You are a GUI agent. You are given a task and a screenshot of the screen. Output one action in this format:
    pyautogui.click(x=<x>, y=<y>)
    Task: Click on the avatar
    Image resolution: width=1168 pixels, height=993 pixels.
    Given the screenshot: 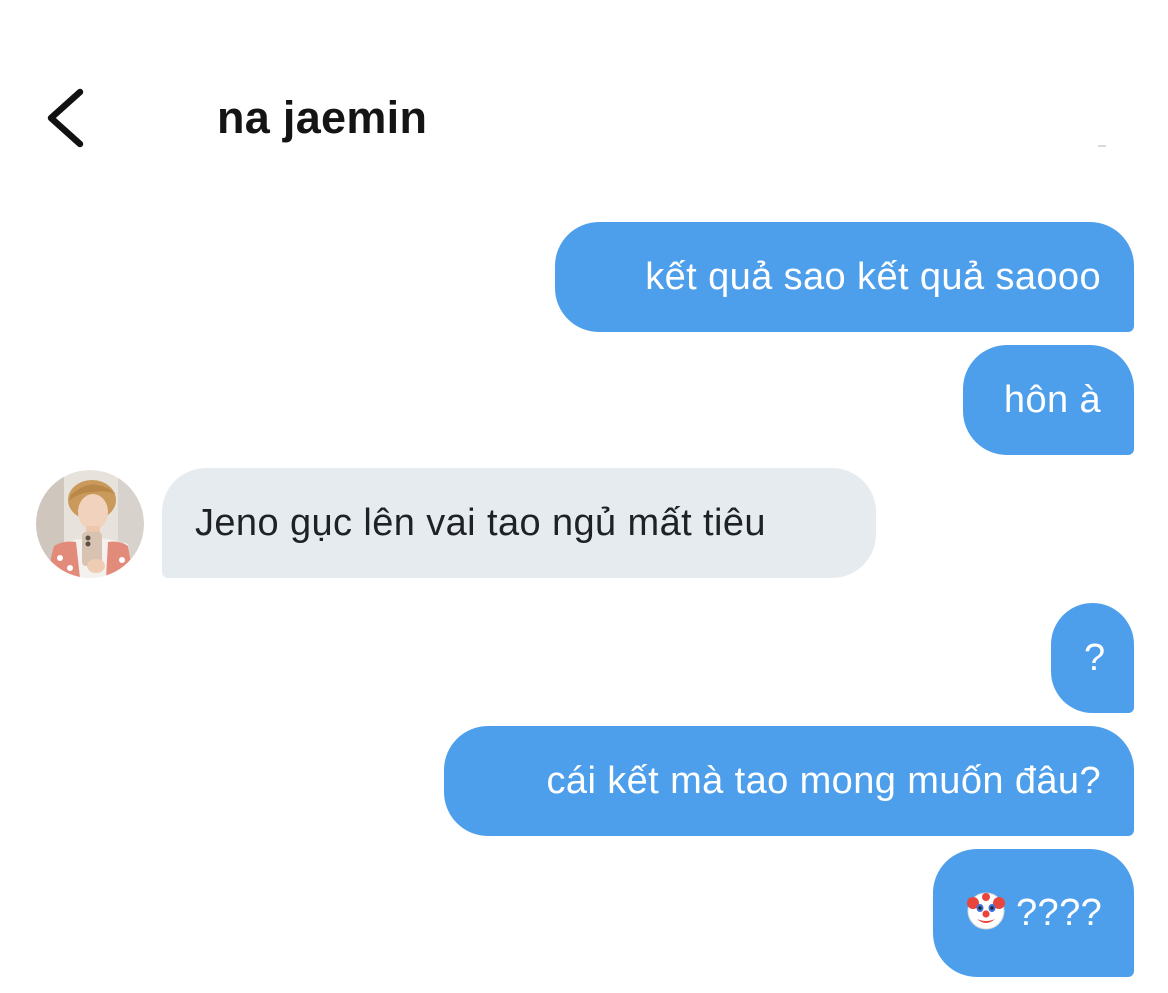 What is the action you would take?
    pyautogui.click(x=90, y=524)
    